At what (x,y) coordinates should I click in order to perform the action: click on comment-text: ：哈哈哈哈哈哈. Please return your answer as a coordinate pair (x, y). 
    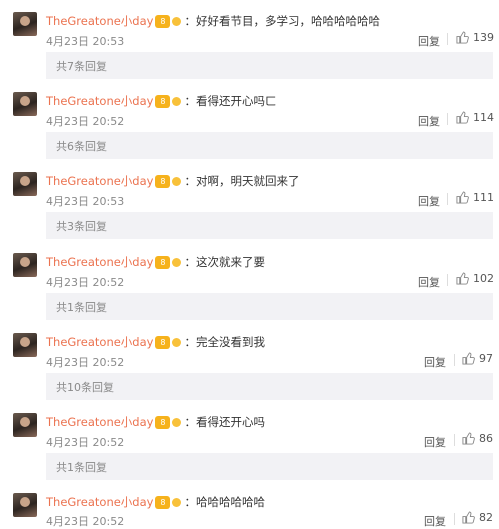
    Looking at the image, I should click on (224, 502).